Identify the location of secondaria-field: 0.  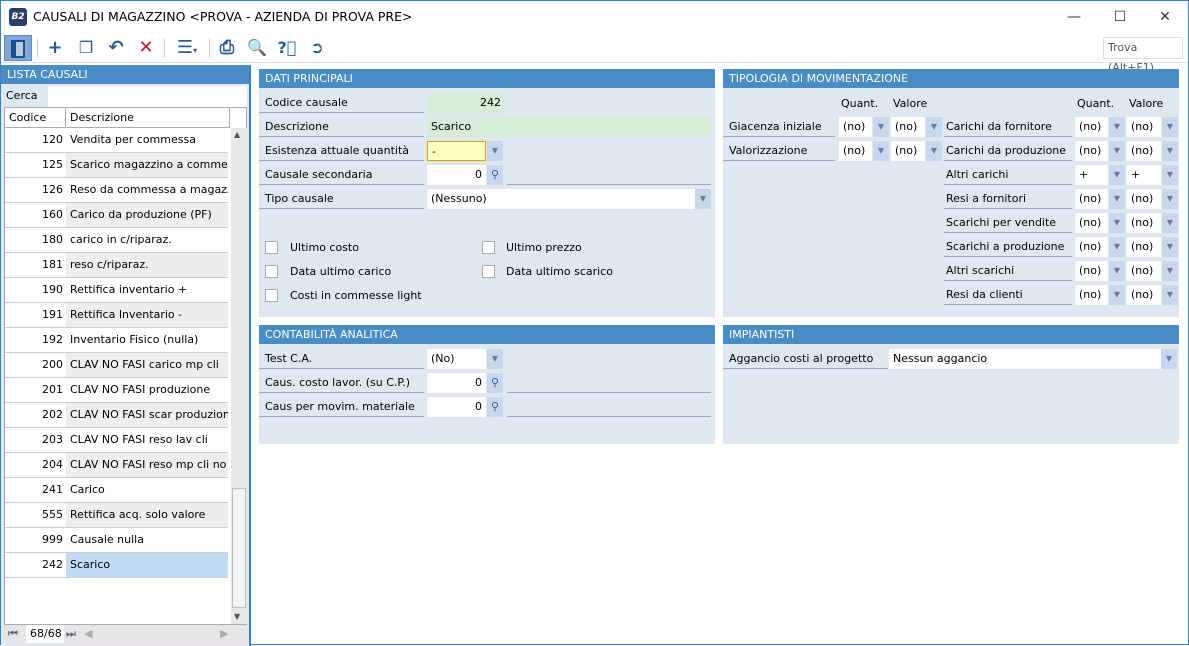
(456, 175).